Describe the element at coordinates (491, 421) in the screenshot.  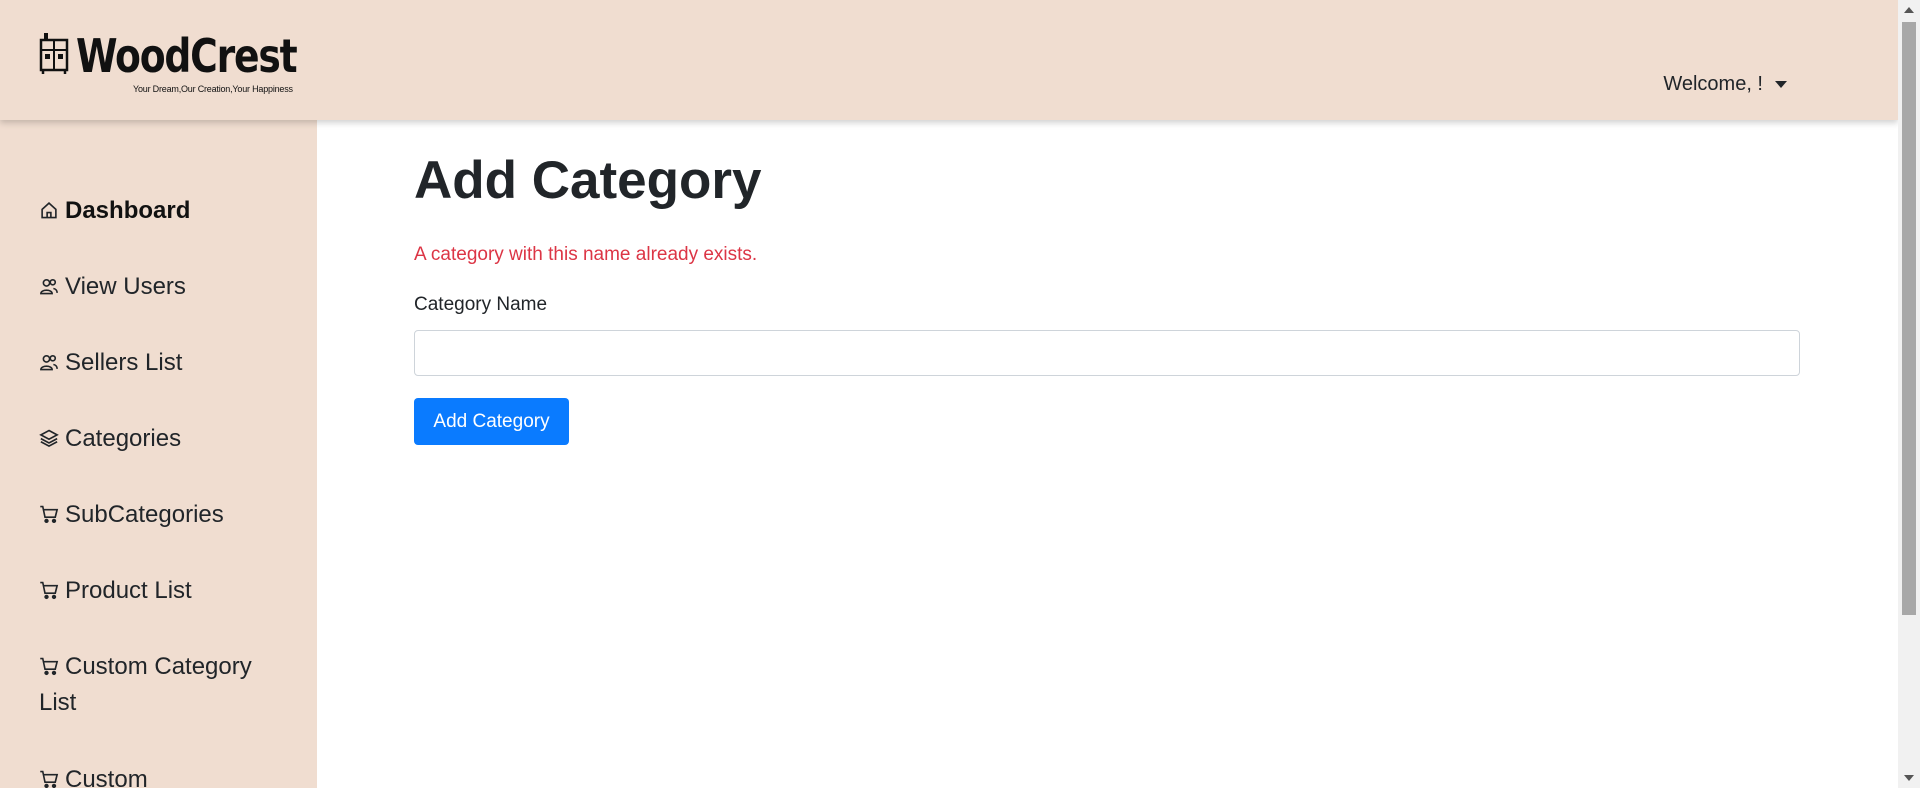
I see `add-category-button: Add Category` at that location.